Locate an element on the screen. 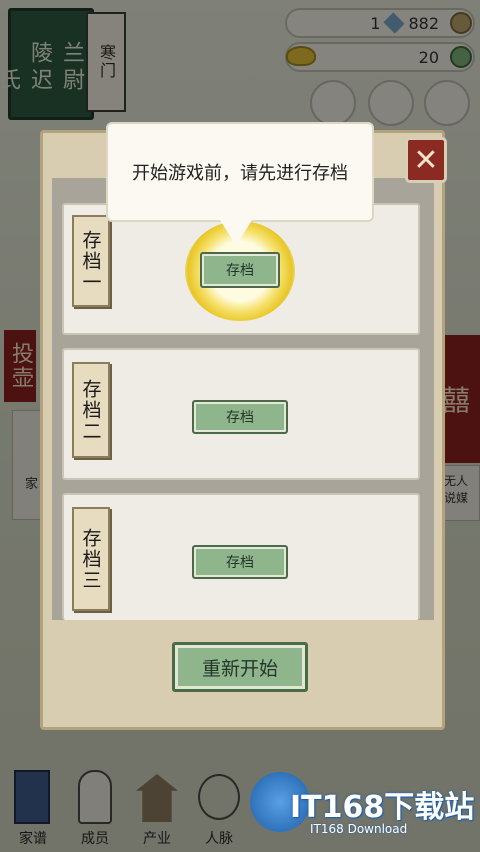 This screenshot has width=480, height=852. watermark: IT168下载站 IT168 Download is located at coordinates (365, 812).